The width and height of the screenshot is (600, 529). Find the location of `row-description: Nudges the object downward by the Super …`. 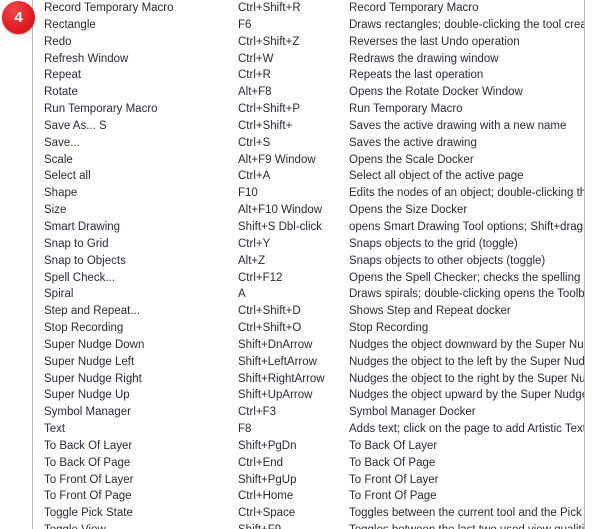

row-description: Nudges the object downward by the Super … is located at coordinates (466, 344).